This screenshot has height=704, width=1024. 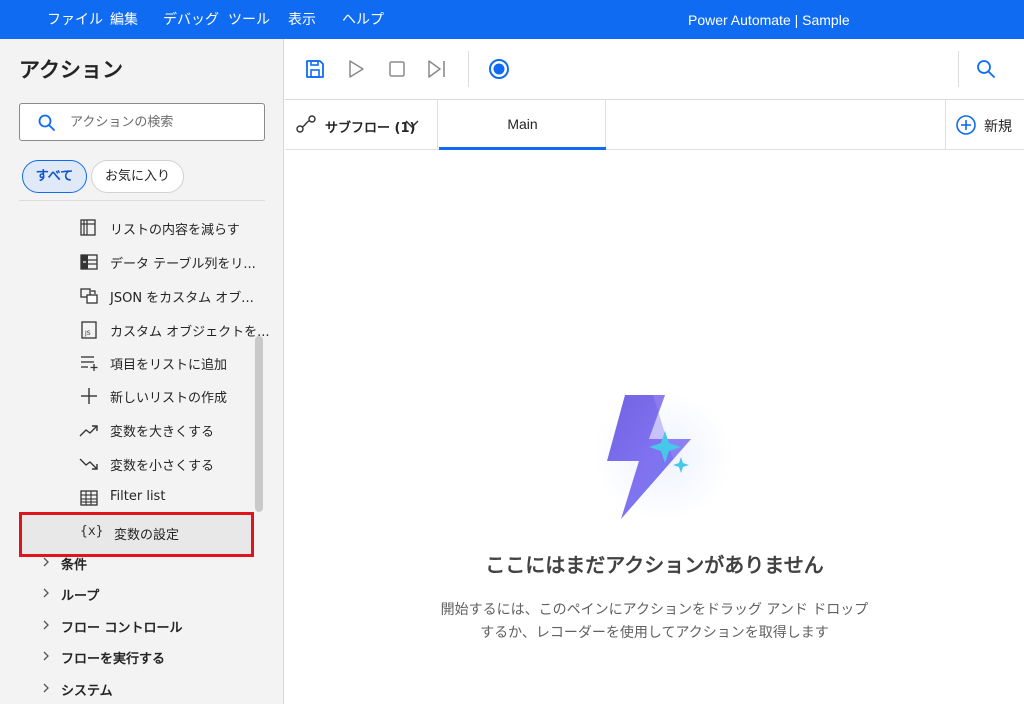 I want to click on subflow-label: サブフロー (1), so click(x=370, y=128).